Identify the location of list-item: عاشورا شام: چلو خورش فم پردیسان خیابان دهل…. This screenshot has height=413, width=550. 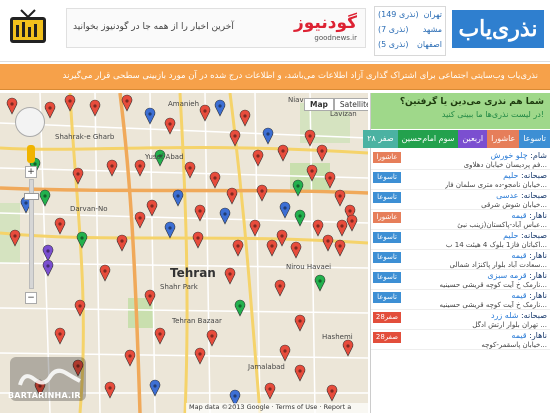
(460, 160).